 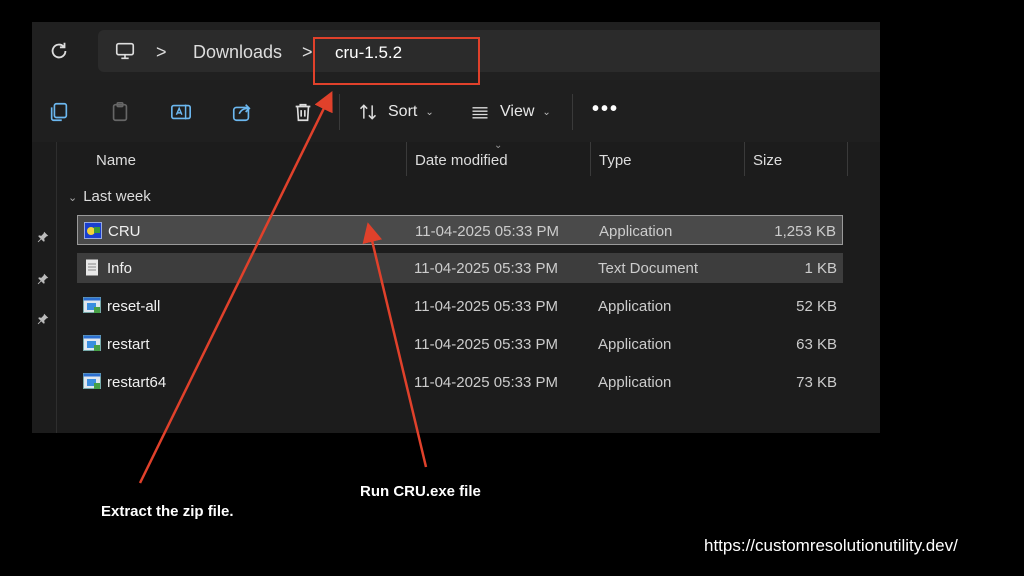 I want to click on file-row: Info 11-04-2025 05:33 PM Text Document 1 KB, so click(x=460, y=268).